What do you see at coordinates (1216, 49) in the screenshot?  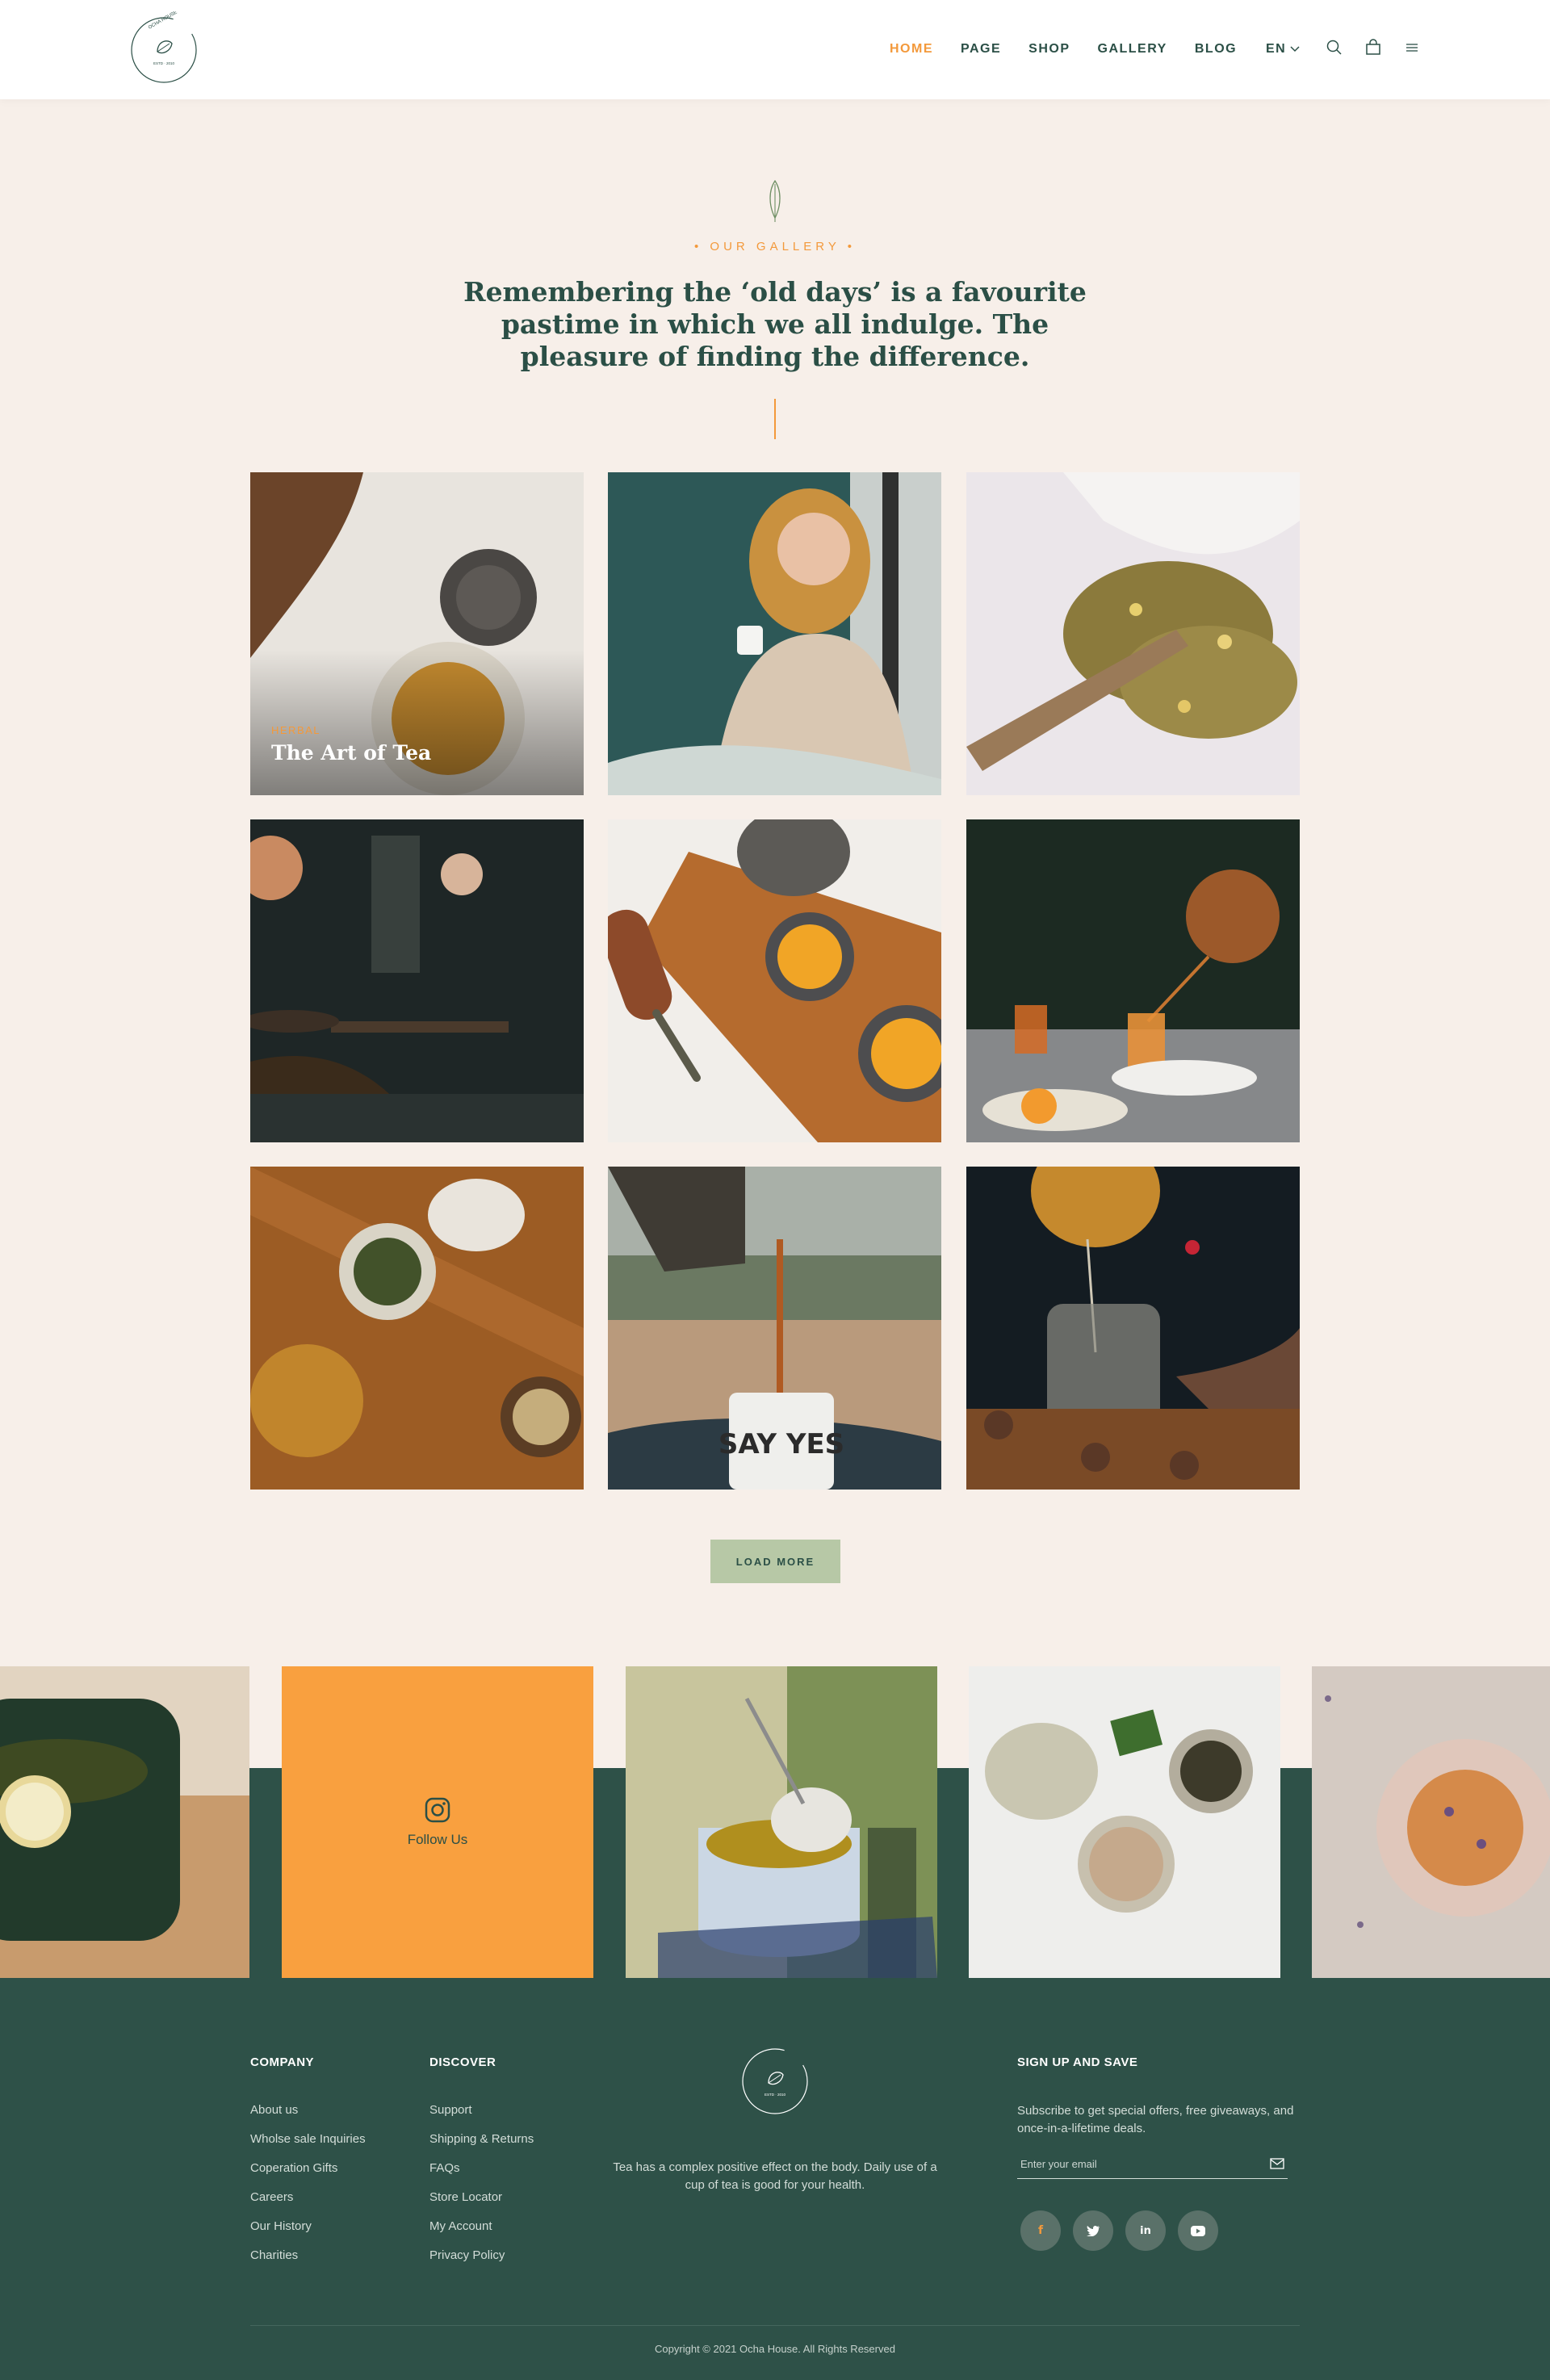 I see `nav-blog: BLOG` at bounding box center [1216, 49].